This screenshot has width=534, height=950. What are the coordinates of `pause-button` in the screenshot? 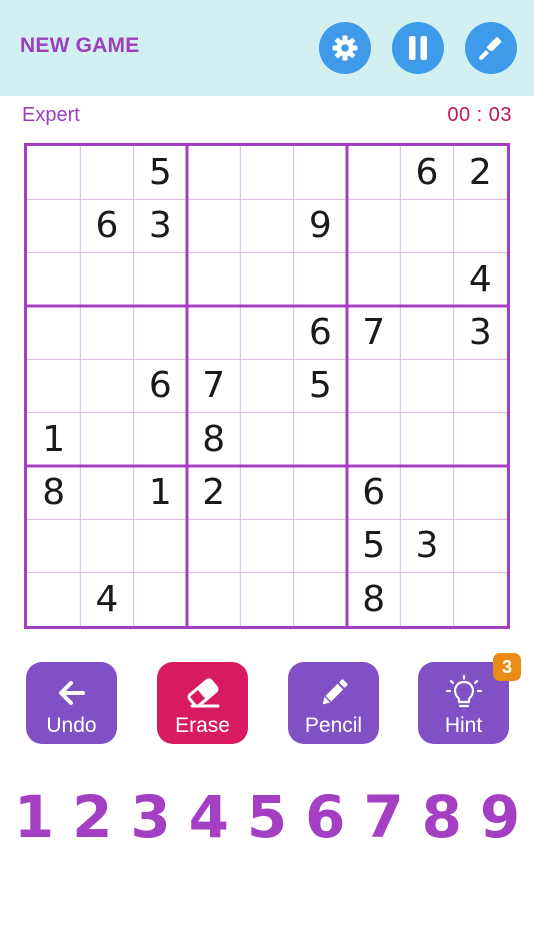 It's located at (418, 48).